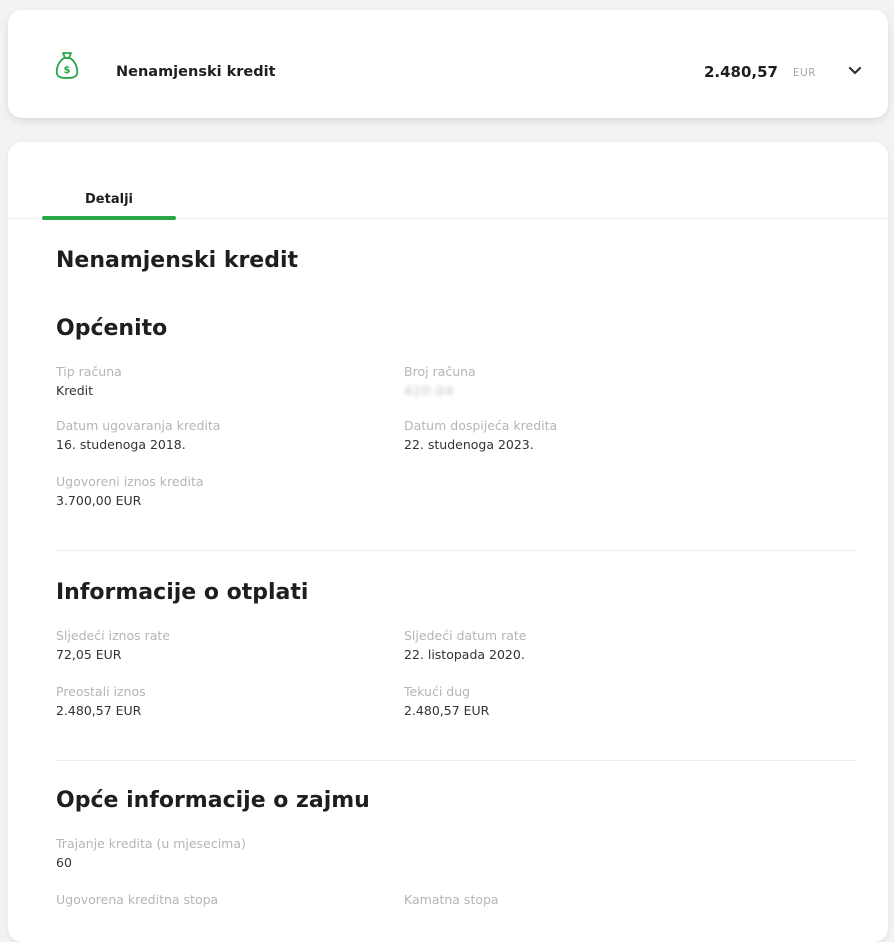  I want to click on field-label: Sljedeći datum rate, so click(465, 635).